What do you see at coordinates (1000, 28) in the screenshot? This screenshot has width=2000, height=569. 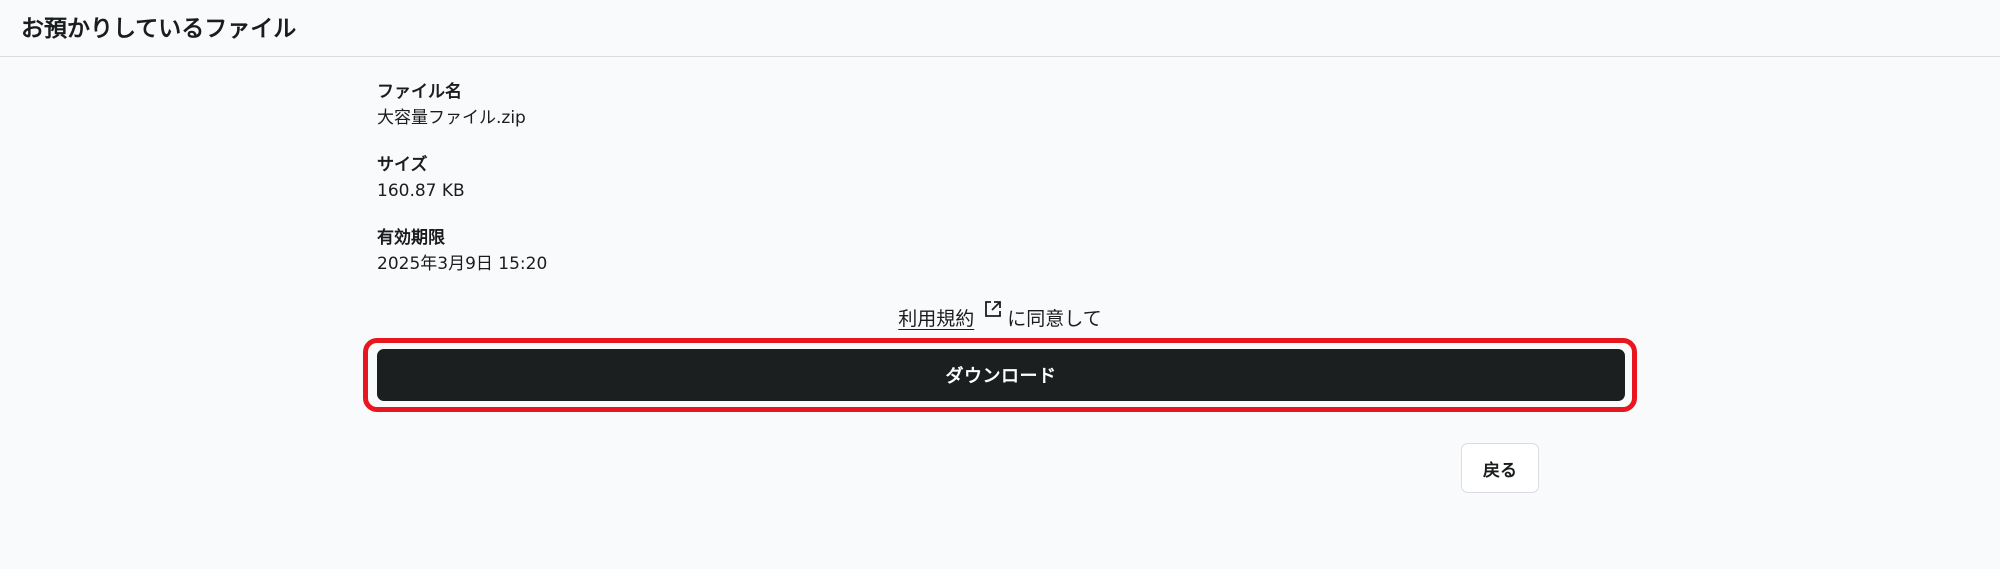 I see `page-header: お預かりしているファイル` at bounding box center [1000, 28].